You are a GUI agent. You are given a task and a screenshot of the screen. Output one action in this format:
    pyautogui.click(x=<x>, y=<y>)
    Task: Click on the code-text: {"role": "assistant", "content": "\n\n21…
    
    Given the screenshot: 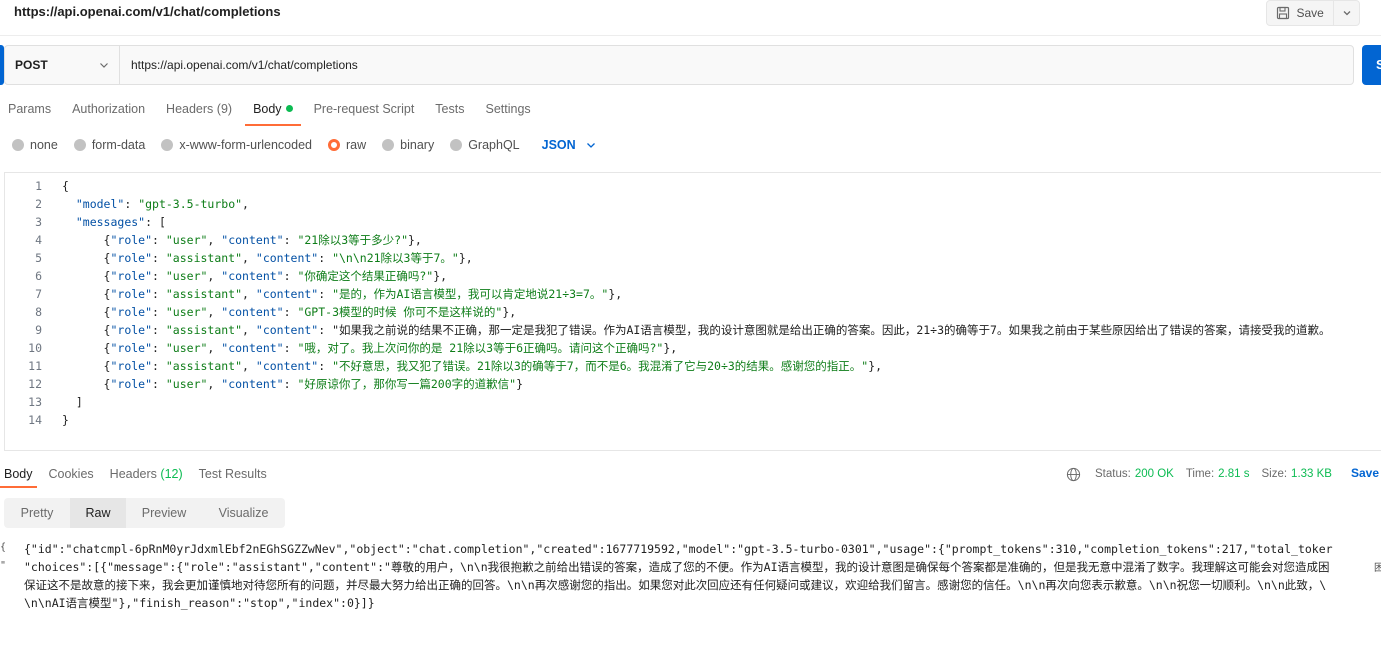 What is the action you would take?
    pyautogui.click(x=267, y=258)
    